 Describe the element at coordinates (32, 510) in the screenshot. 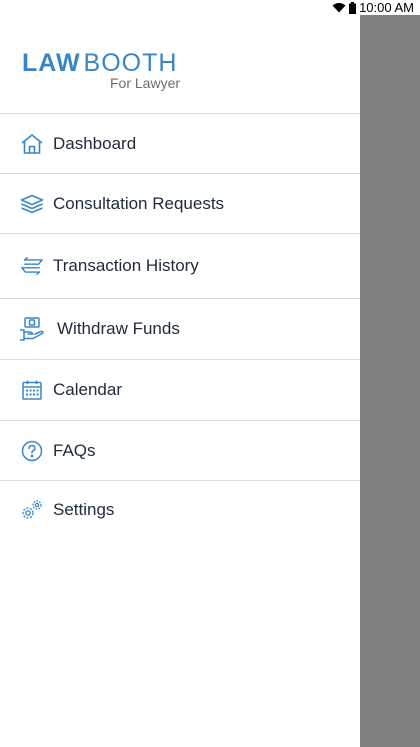

I see `gears-icon` at that location.